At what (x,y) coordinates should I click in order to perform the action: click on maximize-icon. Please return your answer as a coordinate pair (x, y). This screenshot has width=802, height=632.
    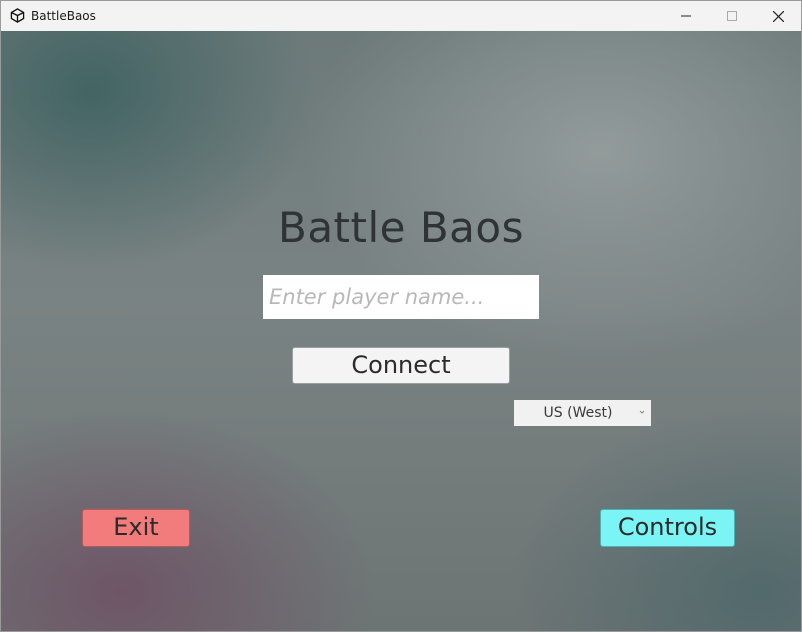
    Looking at the image, I should click on (732, 16).